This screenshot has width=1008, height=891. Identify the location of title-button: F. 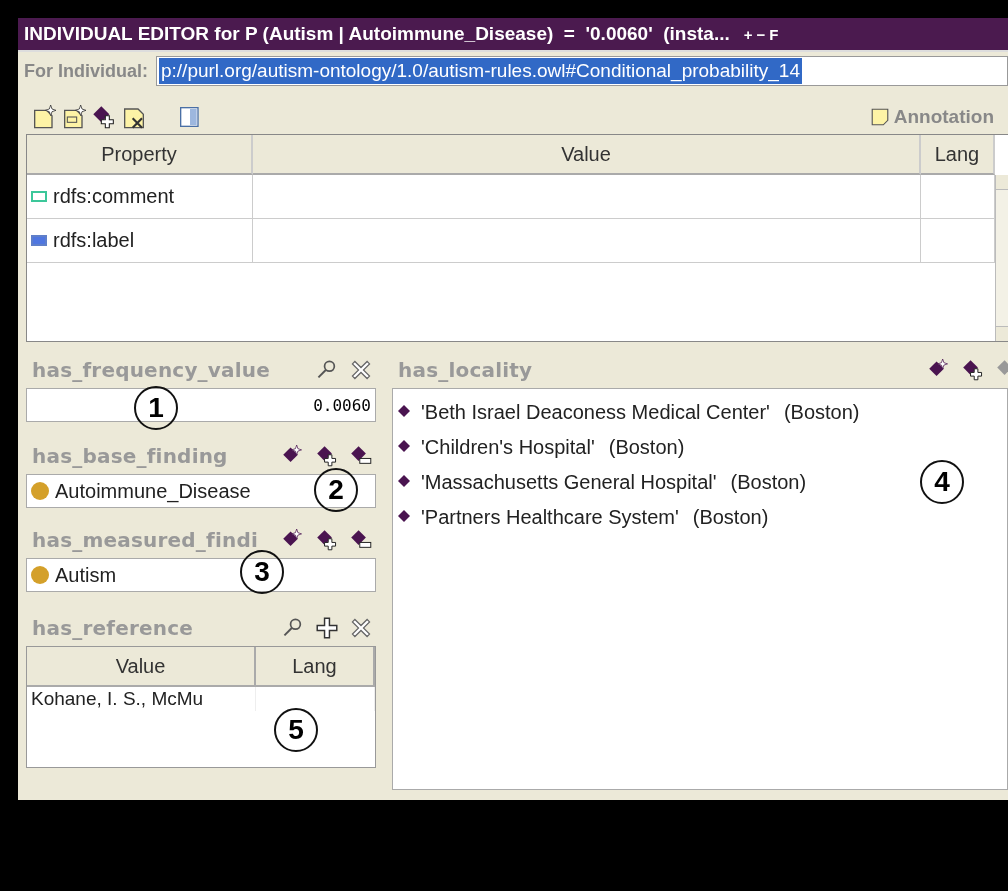
(774, 34).